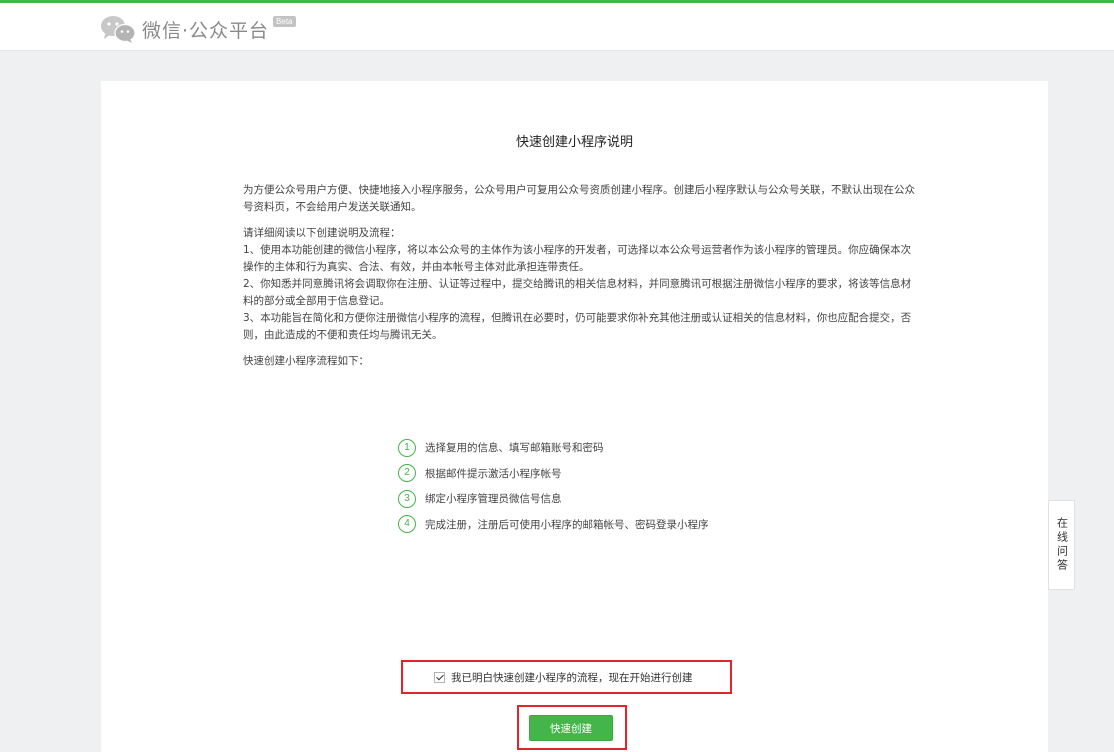 This screenshot has width=1114, height=752. What do you see at coordinates (514, 448) in the screenshot?
I see `step-text-1: 选择复用的信息、填写邮箱账号和密码` at bounding box center [514, 448].